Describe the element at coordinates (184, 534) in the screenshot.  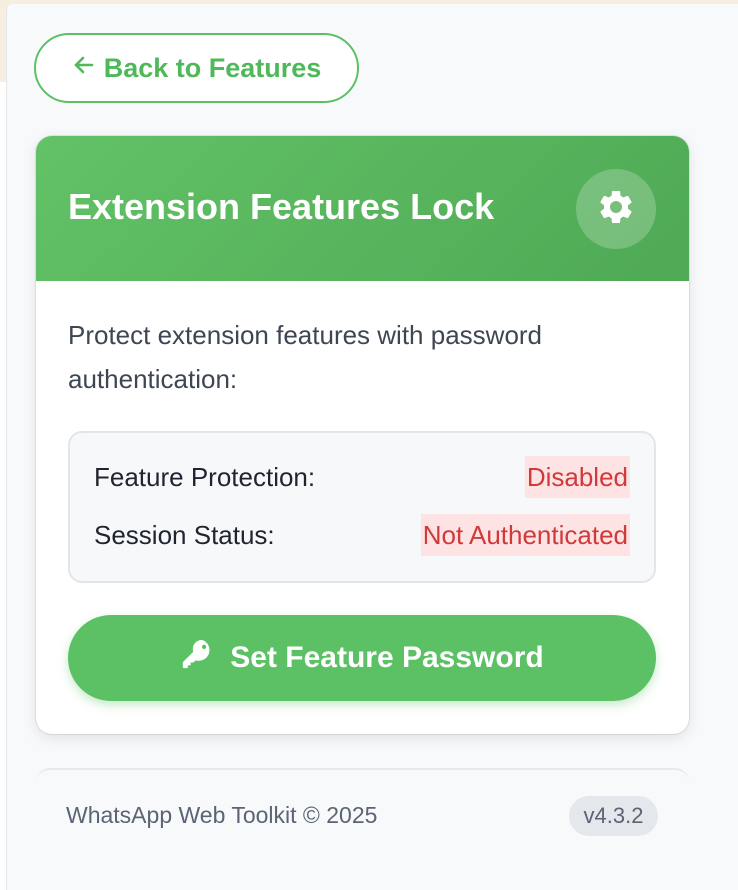
I see `status-label: Session Status:` at that location.